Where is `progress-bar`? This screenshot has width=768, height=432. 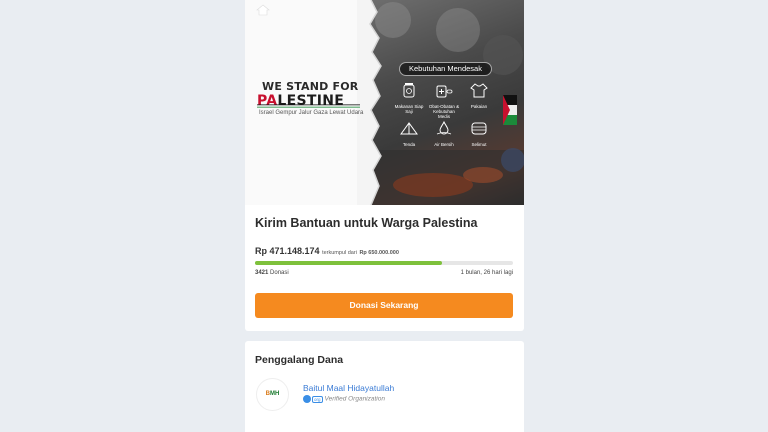 progress-bar is located at coordinates (384, 263).